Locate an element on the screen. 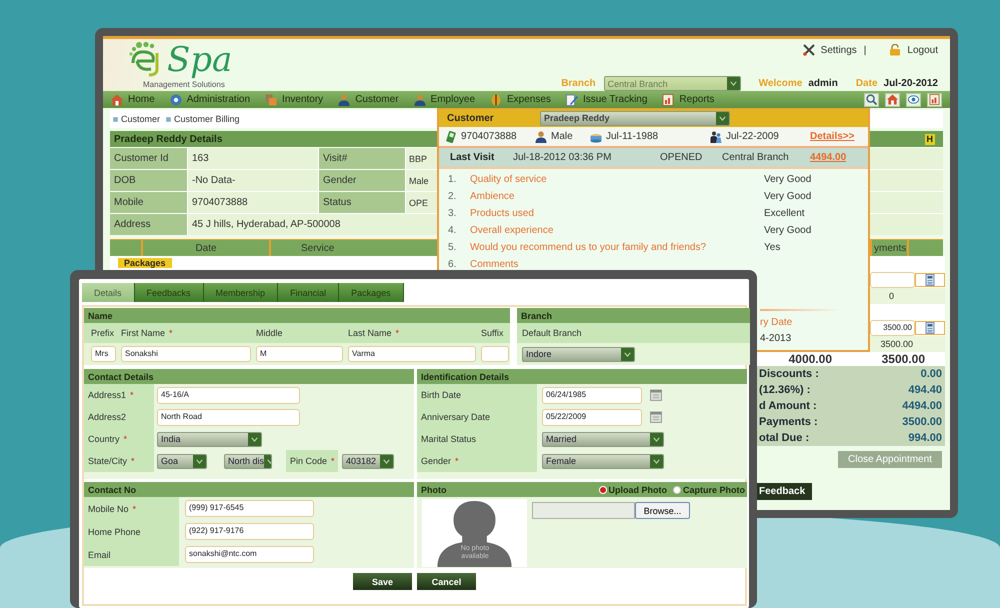 This screenshot has width=1000, height=608. radio-option: Capture Photo is located at coordinates (709, 489).